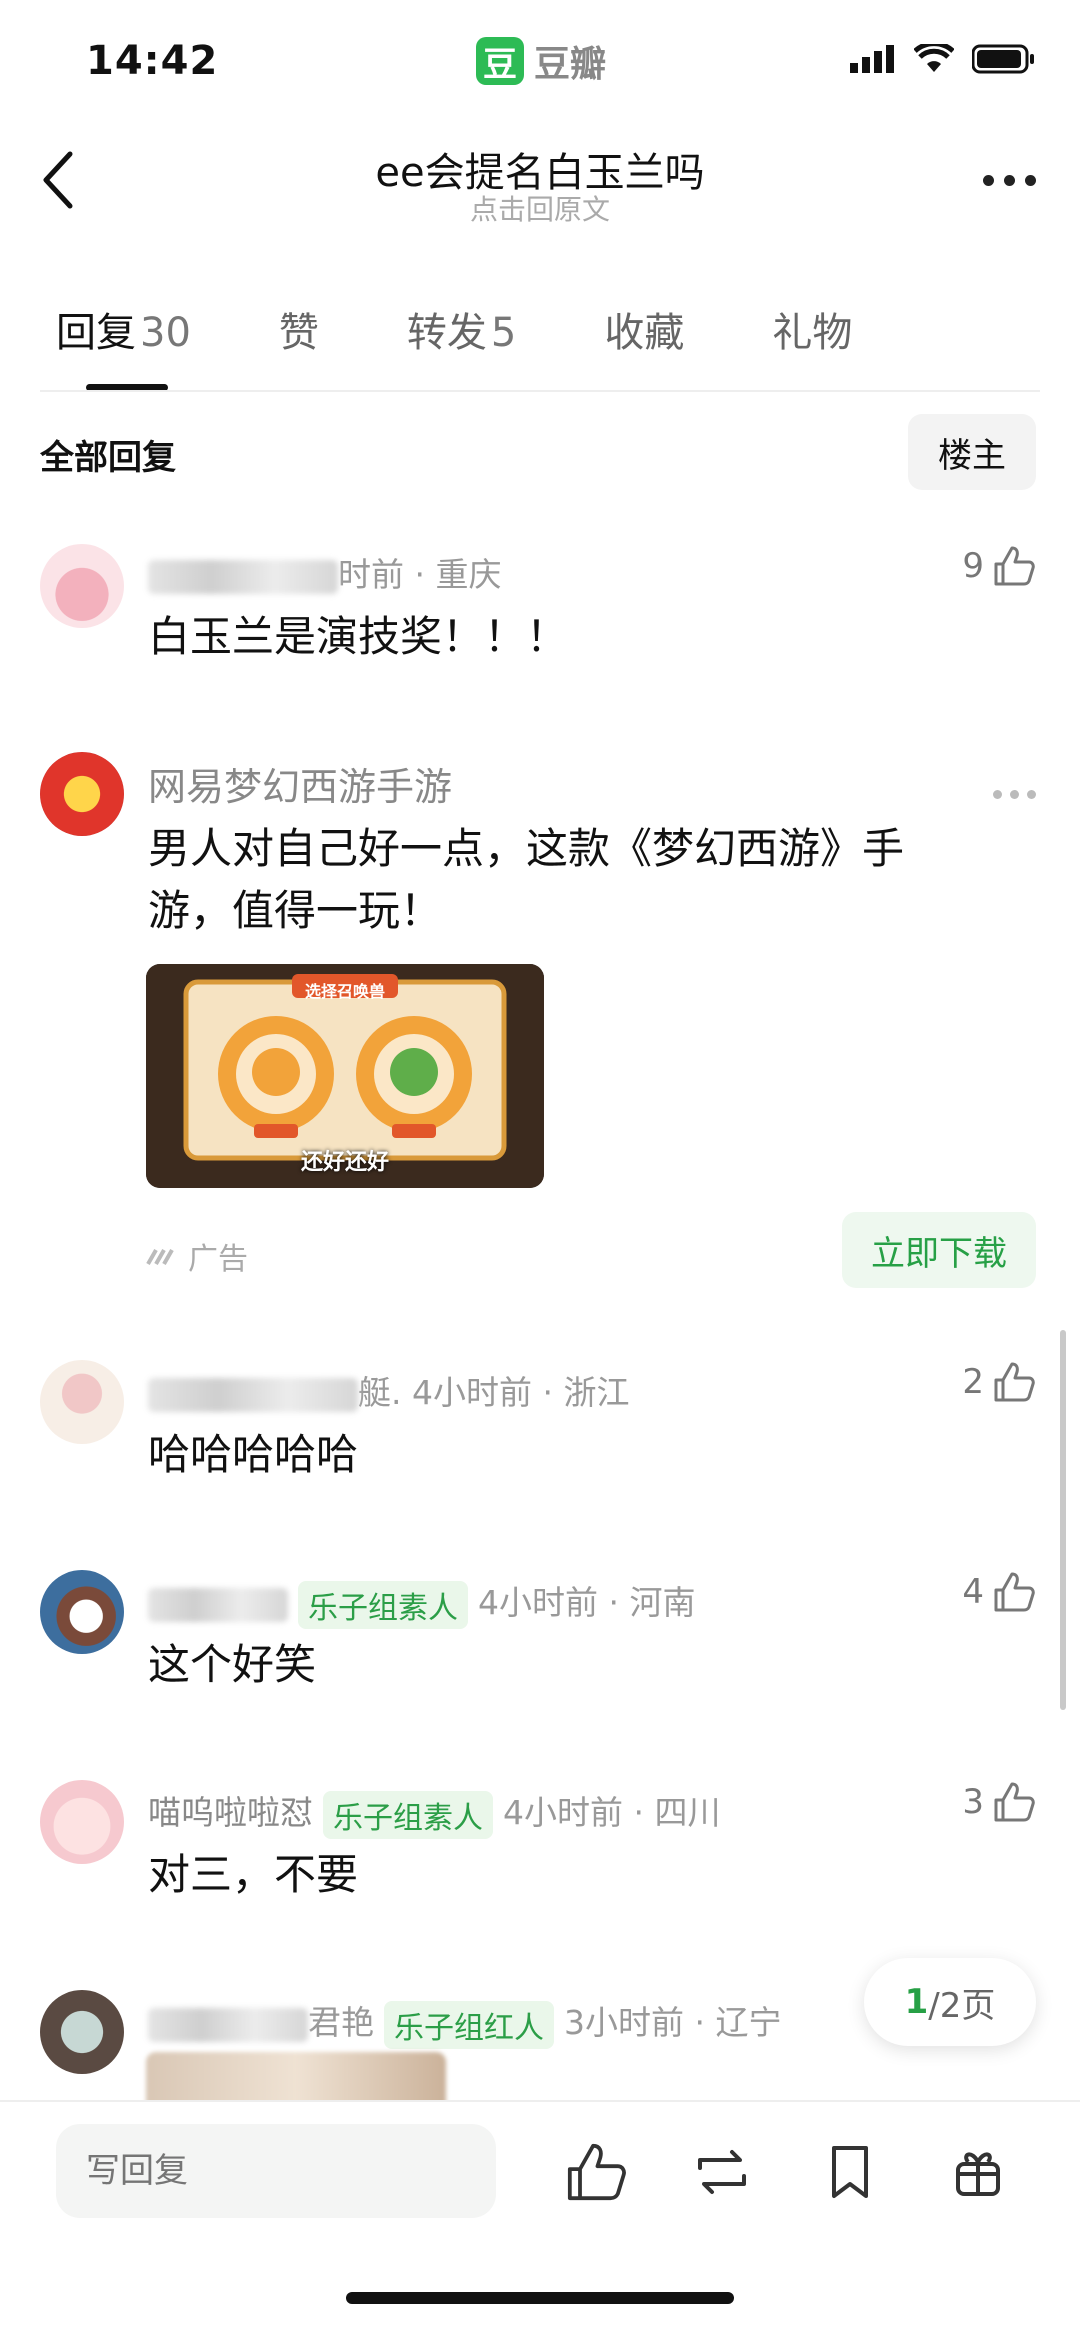 Image resolution: width=1080 pixels, height=2339 pixels. I want to click on like-count: 4, so click(973, 1592).